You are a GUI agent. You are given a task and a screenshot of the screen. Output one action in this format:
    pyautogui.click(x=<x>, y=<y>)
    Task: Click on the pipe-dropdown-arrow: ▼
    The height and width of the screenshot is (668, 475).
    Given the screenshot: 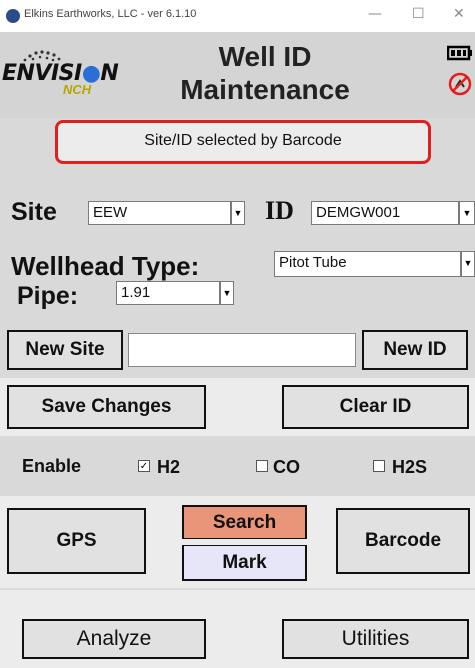 What is the action you would take?
    pyautogui.click(x=227, y=293)
    